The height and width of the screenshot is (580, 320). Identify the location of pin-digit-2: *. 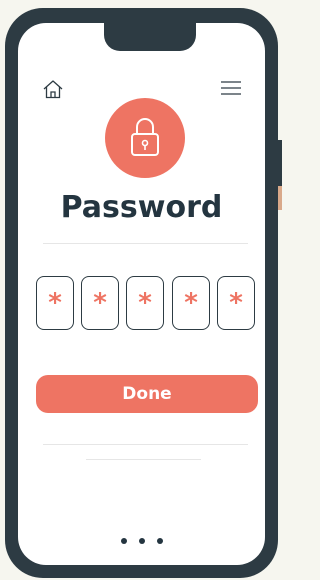
(100, 303).